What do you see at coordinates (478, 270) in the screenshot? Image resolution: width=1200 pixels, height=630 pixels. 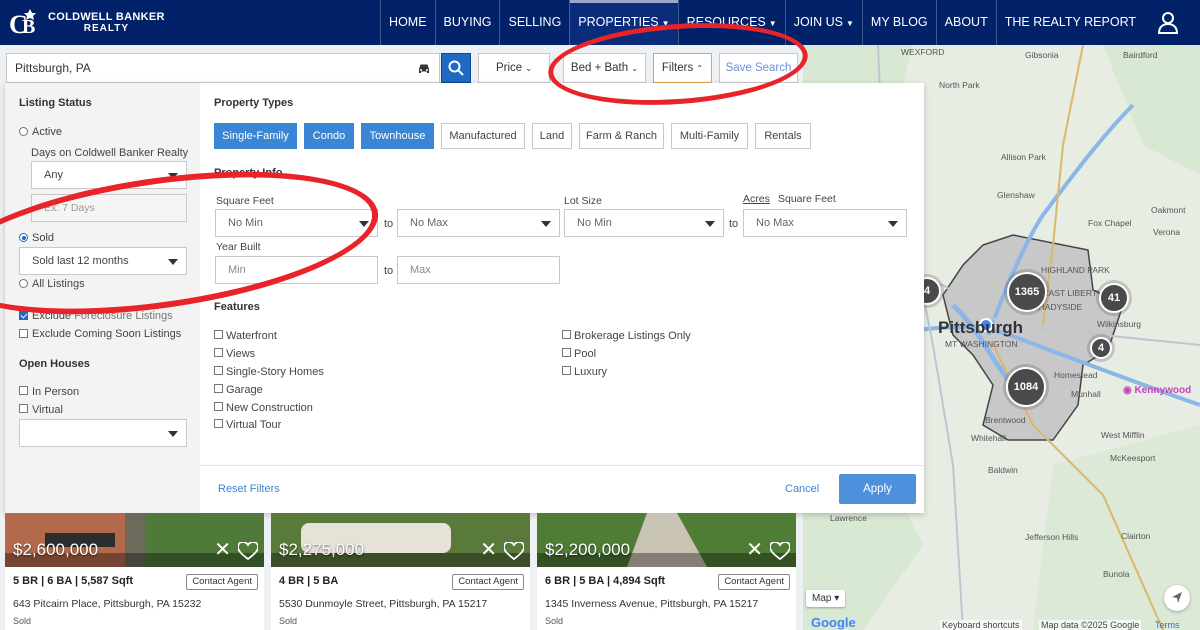 I see `year-built-max-input: Max` at bounding box center [478, 270].